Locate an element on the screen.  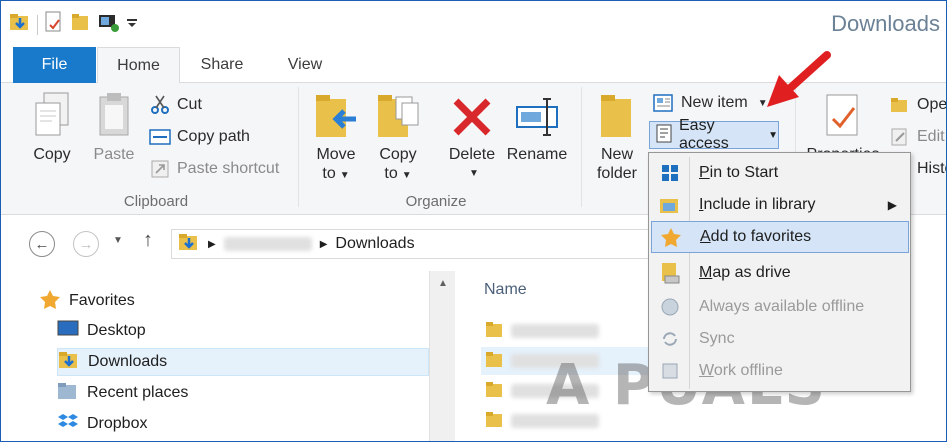
tab-share: Share is located at coordinates (222, 65).